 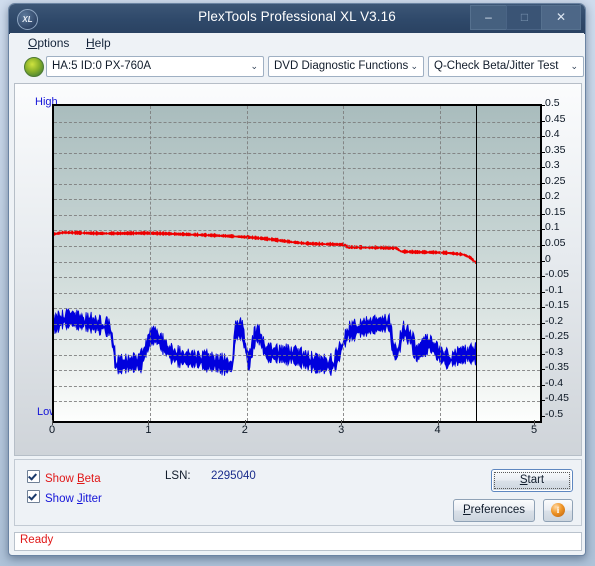 I want to click on x-axis-tick-label: 3, so click(x=341, y=430).